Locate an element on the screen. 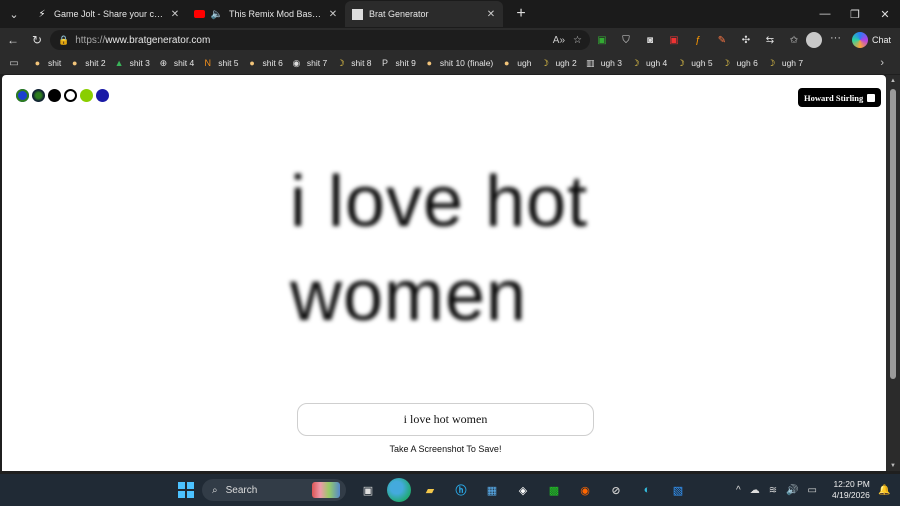 The image size is (900, 506). circle-app-icon: ⊘ is located at coordinates (616, 490).